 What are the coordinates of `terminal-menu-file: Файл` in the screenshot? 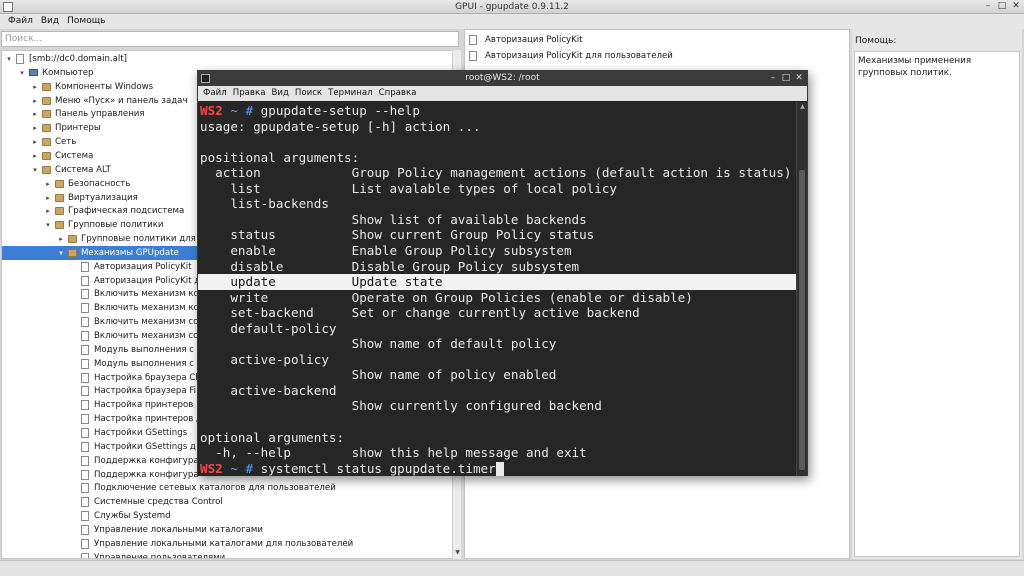 It's located at (215, 93).